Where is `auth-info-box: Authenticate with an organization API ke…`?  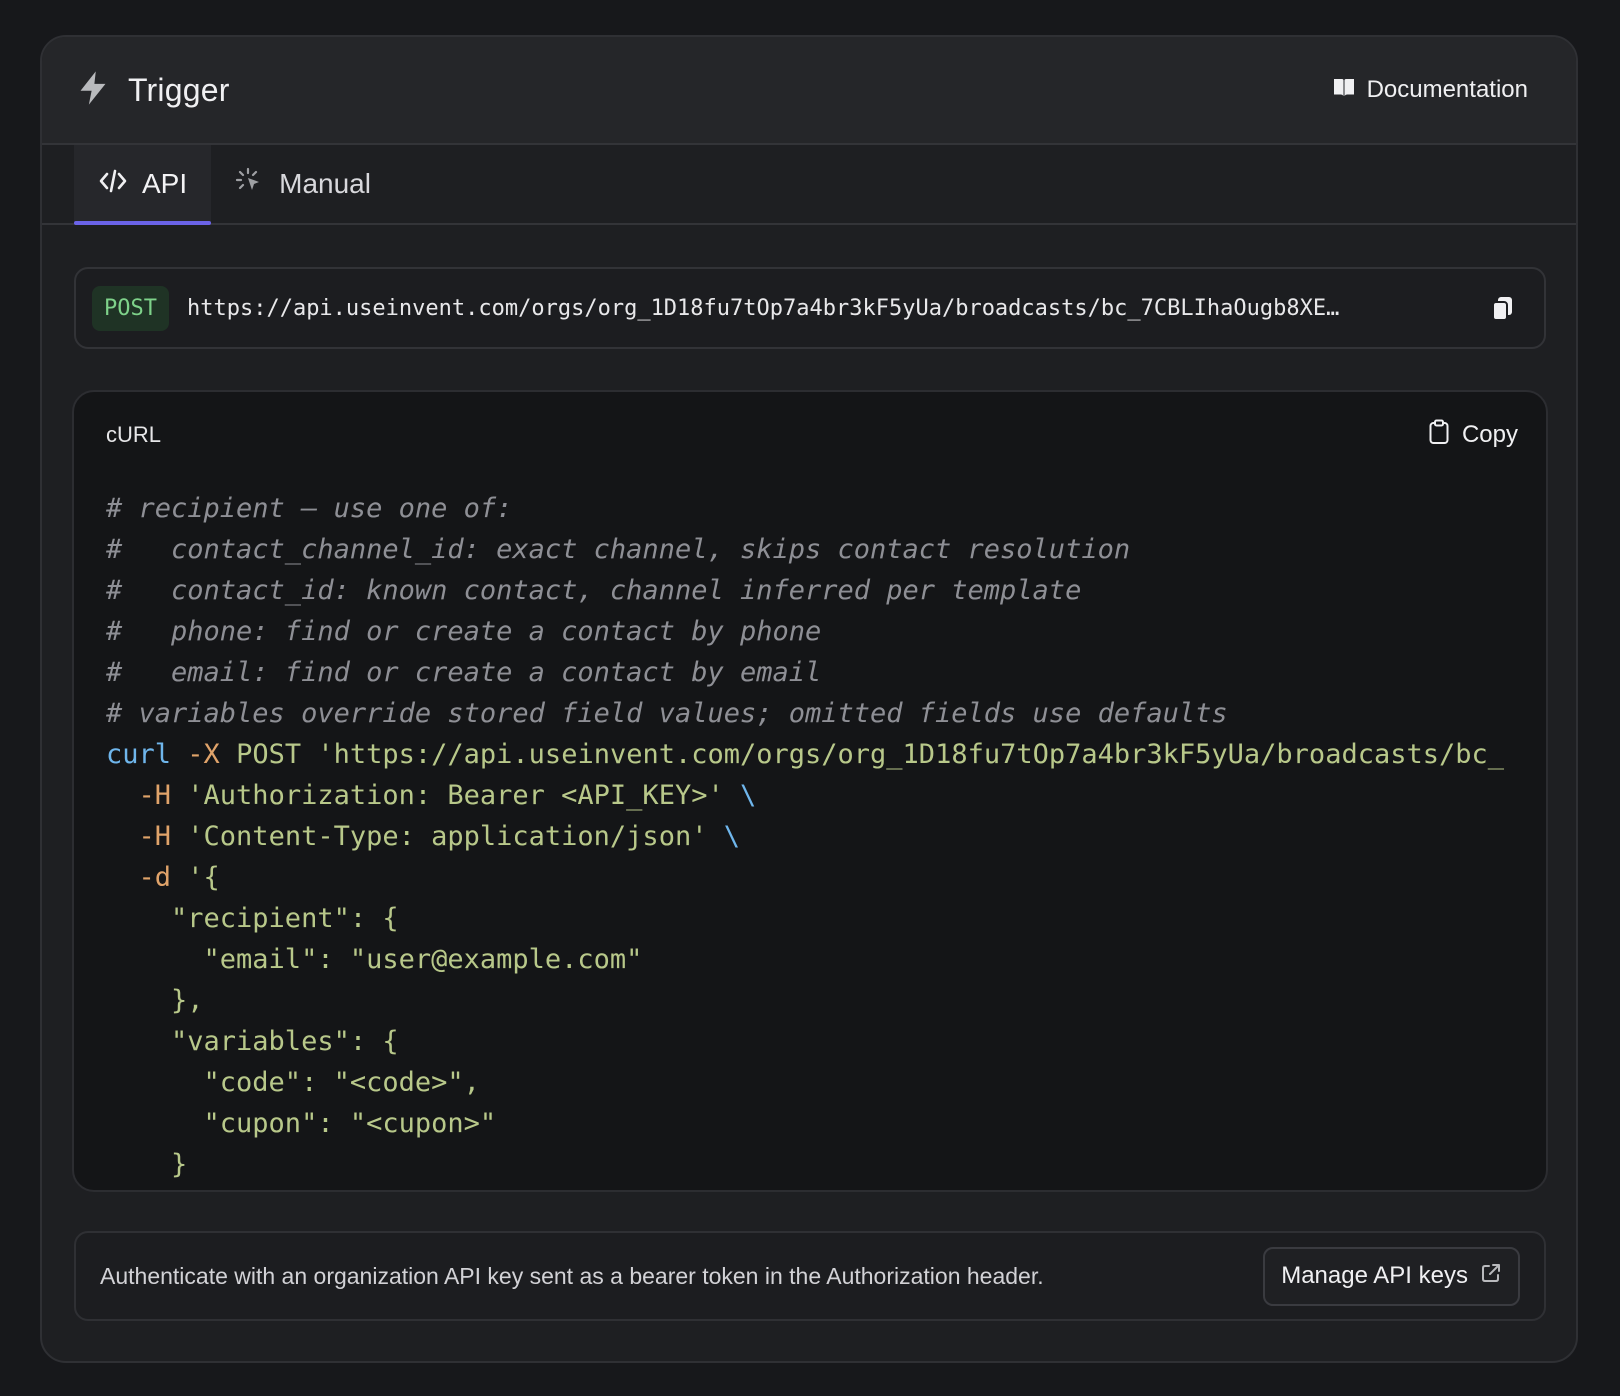 auth-info-box: Authenticate with an organization API ke… is located at coordinates (810, 1276).